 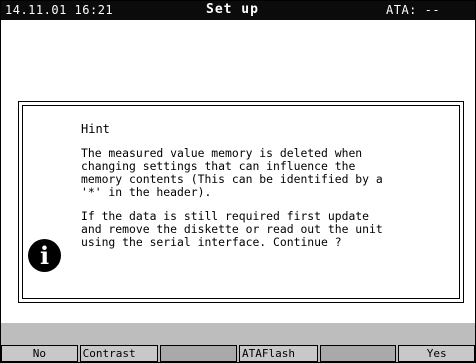 I want to click on dialog-title: Hint, so click(x=95, y=129).